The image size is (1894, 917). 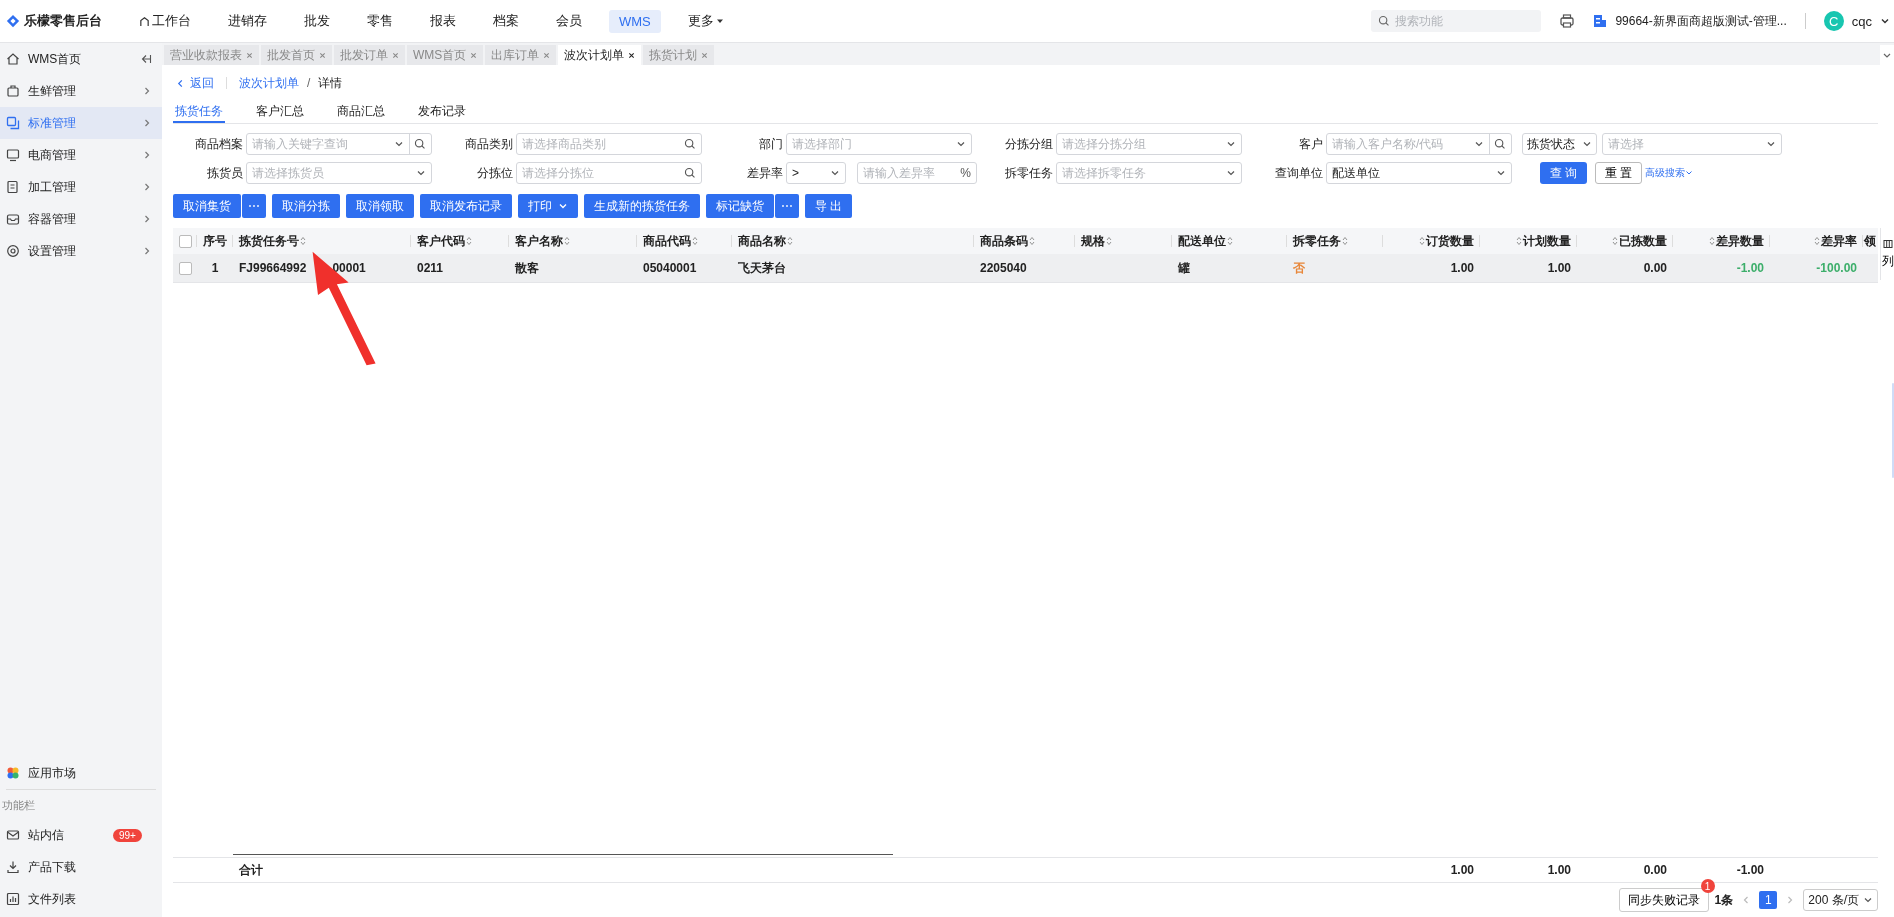 What do you see at coordinates (1887, 55) in the screenshot?
I see `tabs-menu-icon` at bounding box center [1887, 55].